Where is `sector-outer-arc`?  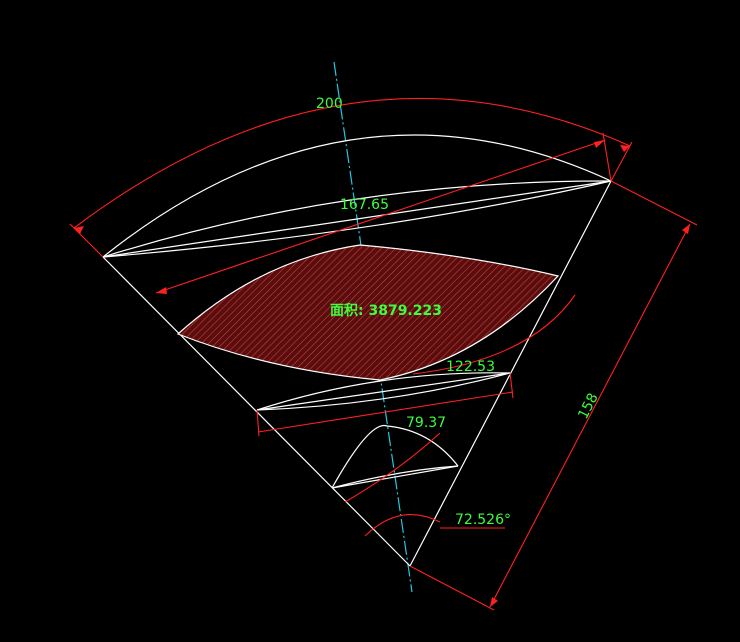
sector-outer-arc is located at coordinates (357, 196).